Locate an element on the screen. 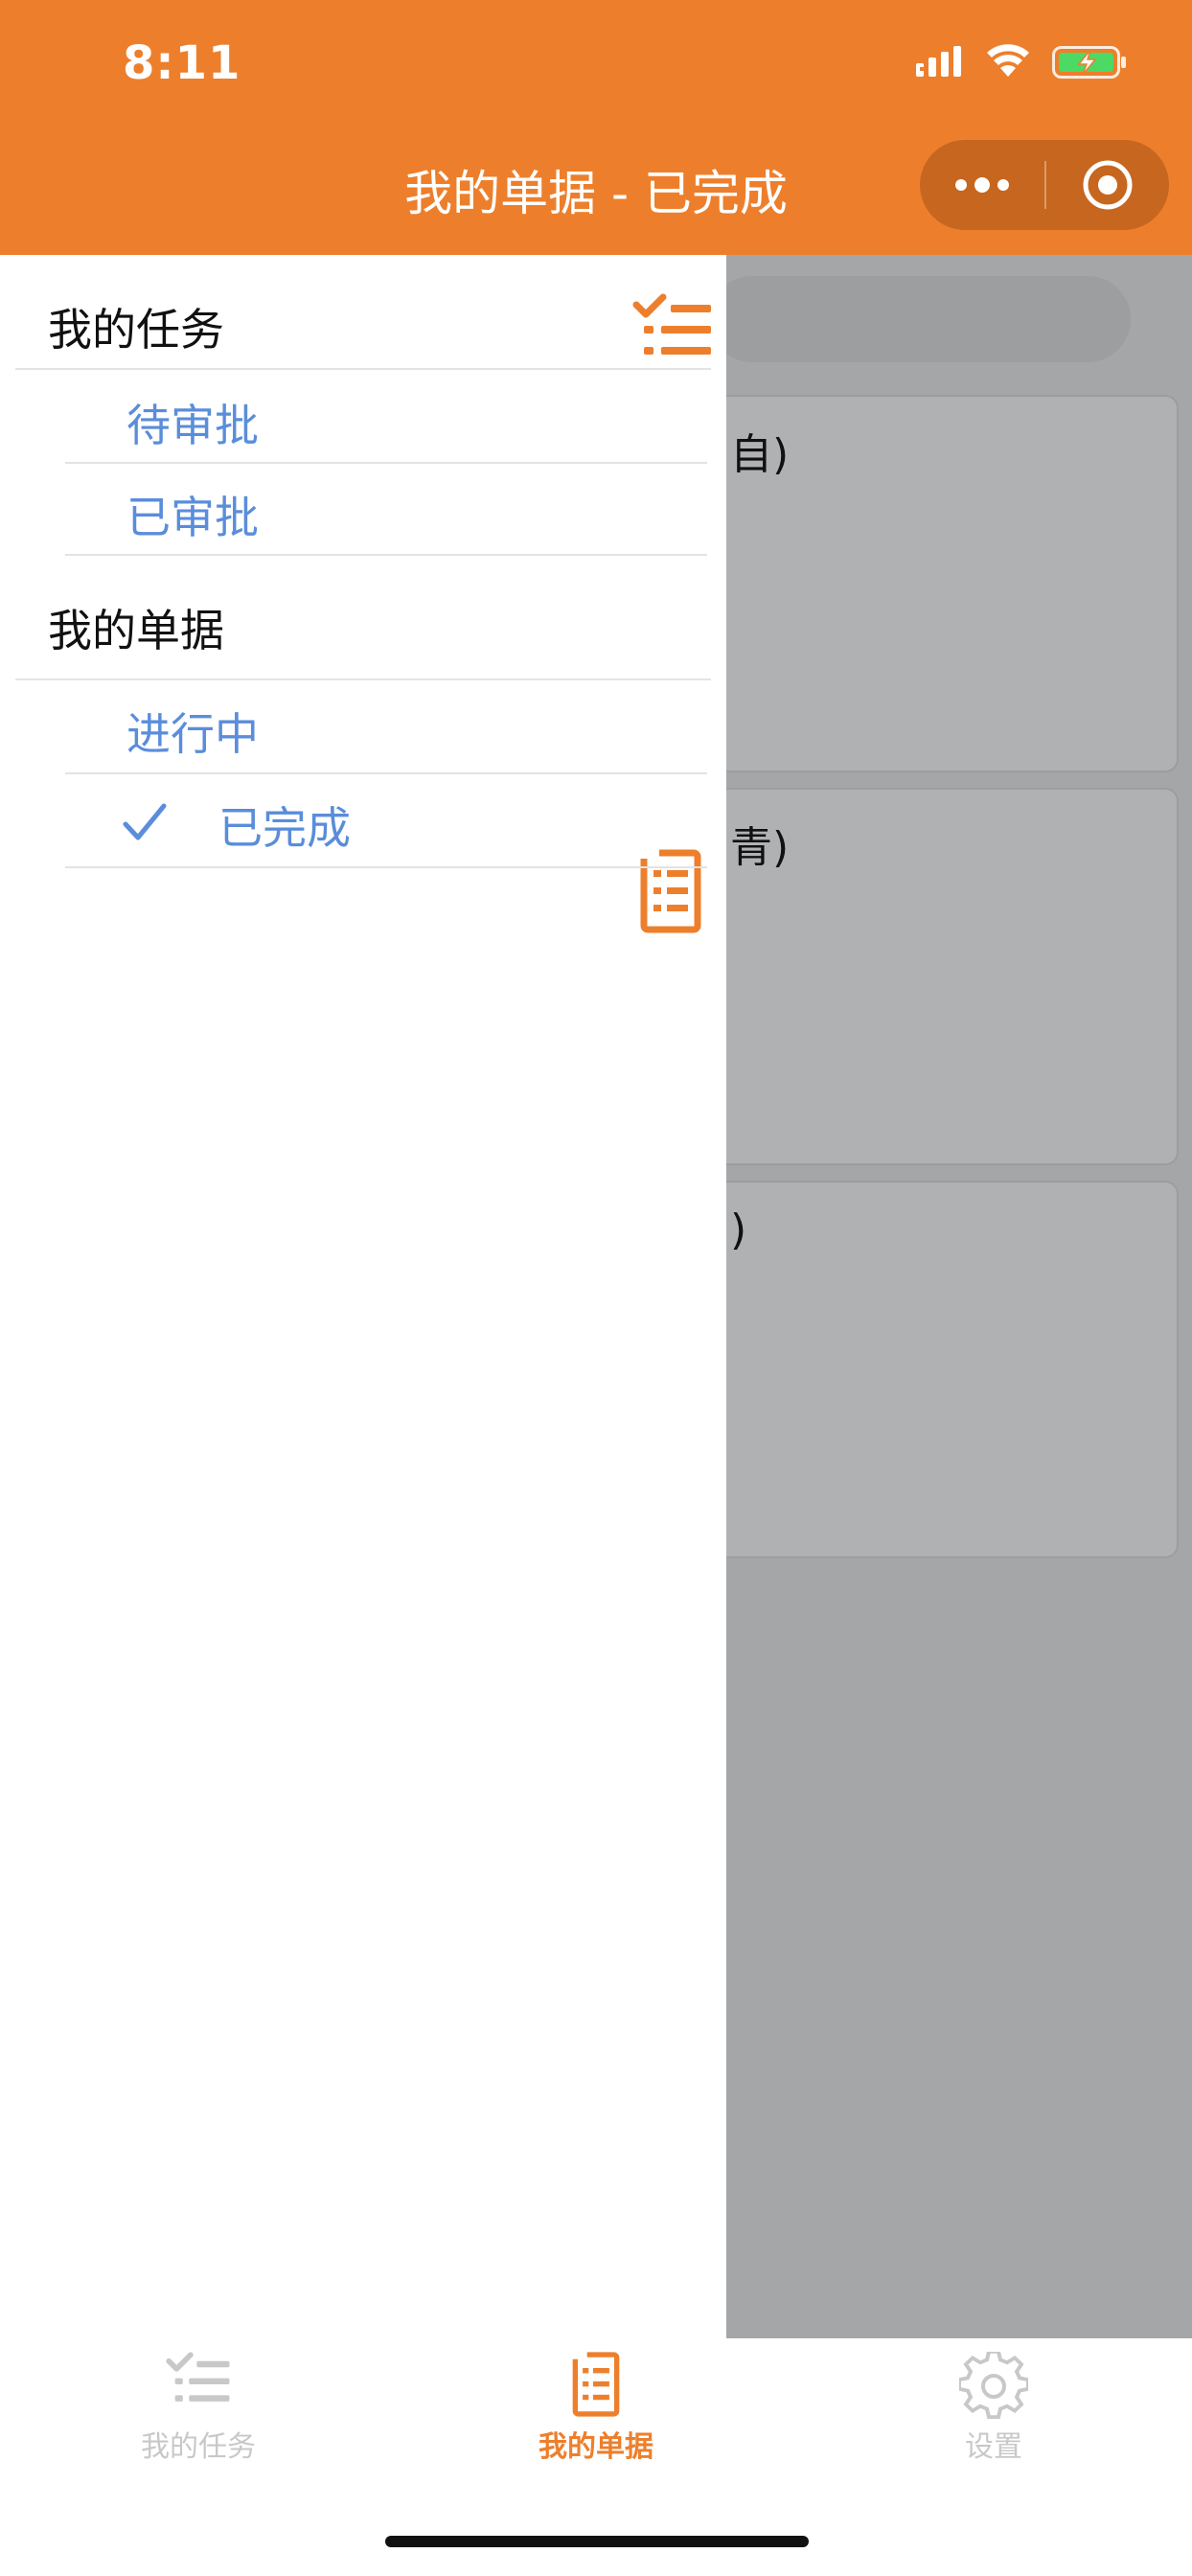  checkmark-icon is located at coordinates (145, 821).